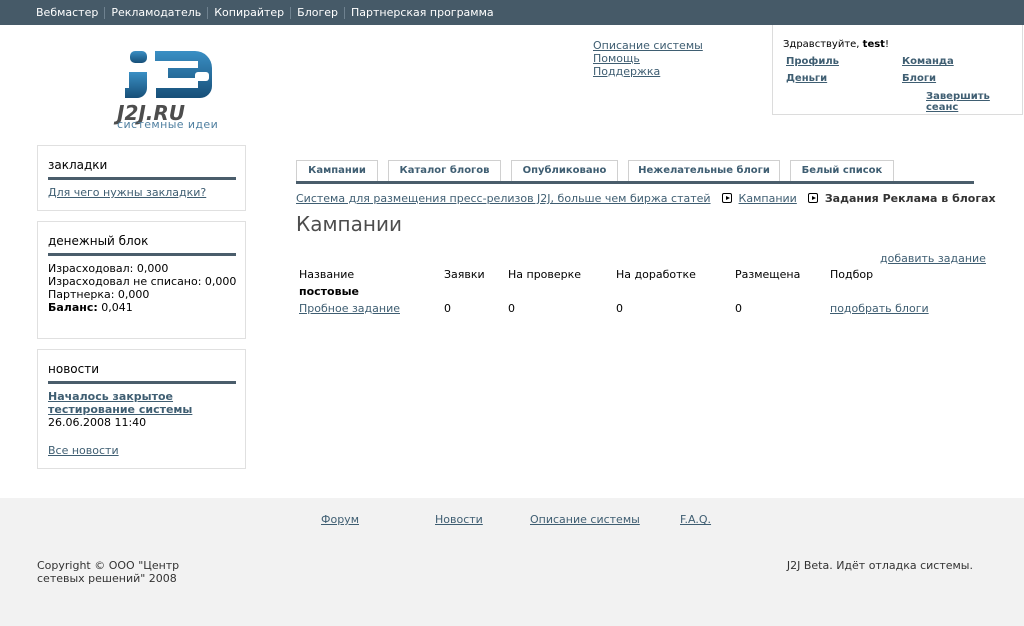 The height and width of the screenshot is (626, 1024). Describe the element at coordinates (910, 198) in the screenshot. I see `breadcrumb-current: Задания Реклама в блогах` at that location.